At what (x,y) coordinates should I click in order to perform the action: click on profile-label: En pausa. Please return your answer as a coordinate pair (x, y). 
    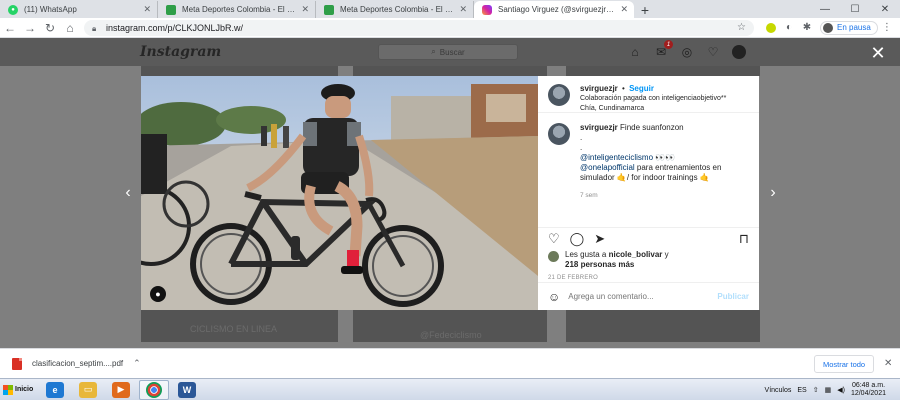
    Looking at the image, I should click on (854, 27).